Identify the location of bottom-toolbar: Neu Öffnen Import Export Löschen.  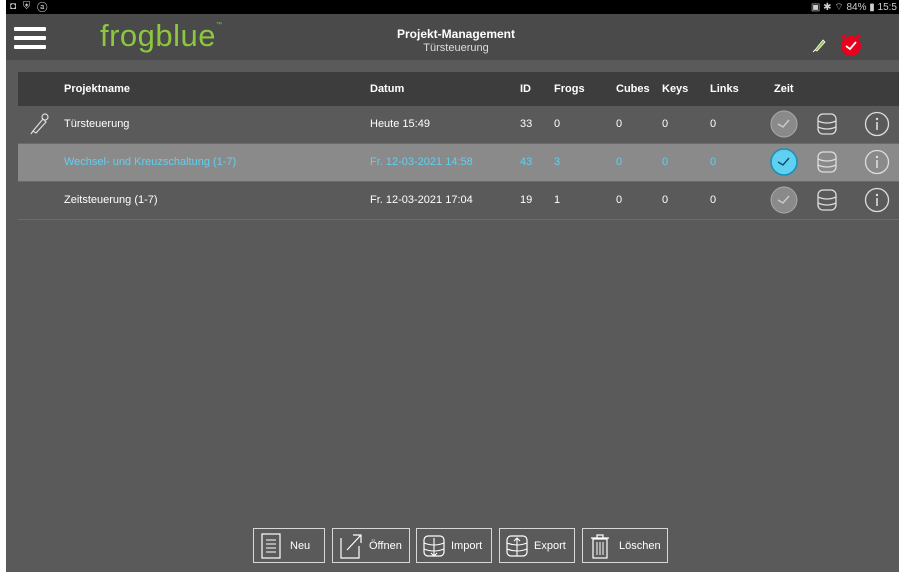
(452, 546).